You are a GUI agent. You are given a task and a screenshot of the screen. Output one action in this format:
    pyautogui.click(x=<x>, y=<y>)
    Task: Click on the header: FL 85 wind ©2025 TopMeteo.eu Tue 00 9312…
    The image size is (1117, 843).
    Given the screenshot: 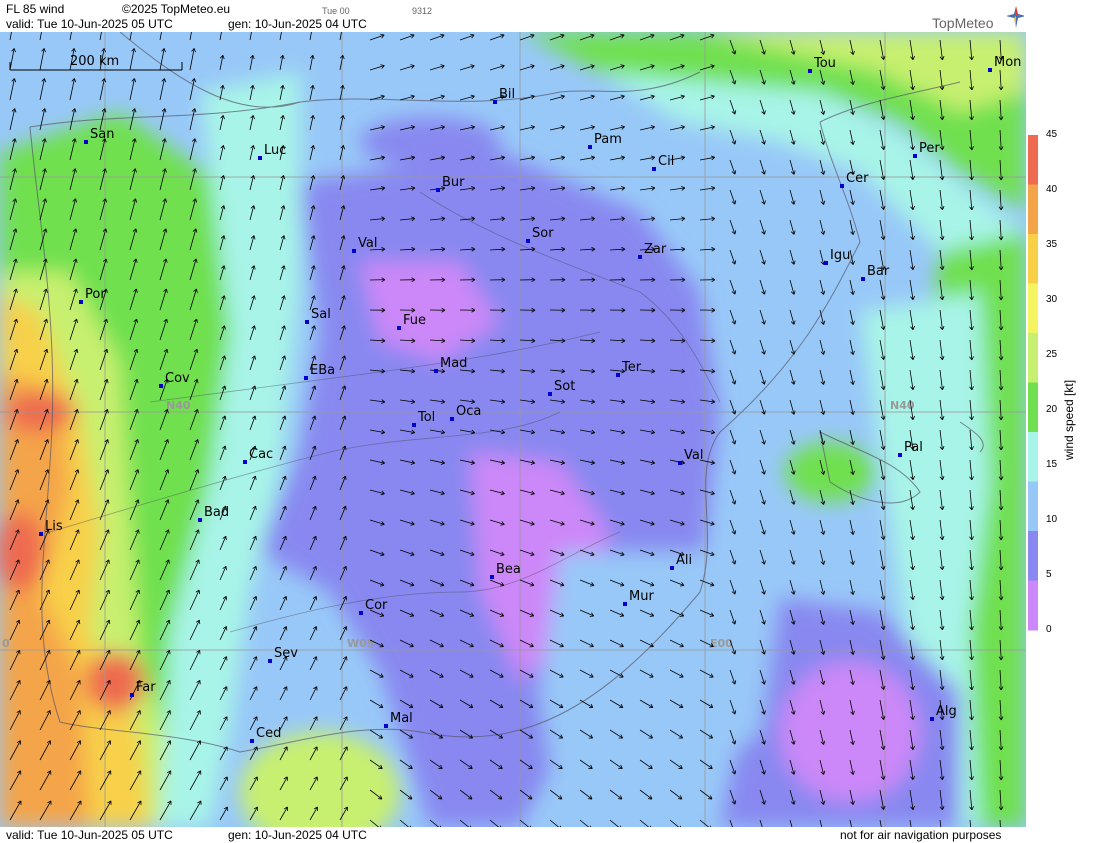 What is the action you would take?
    pyautogui.click(x=513, y=16)
    